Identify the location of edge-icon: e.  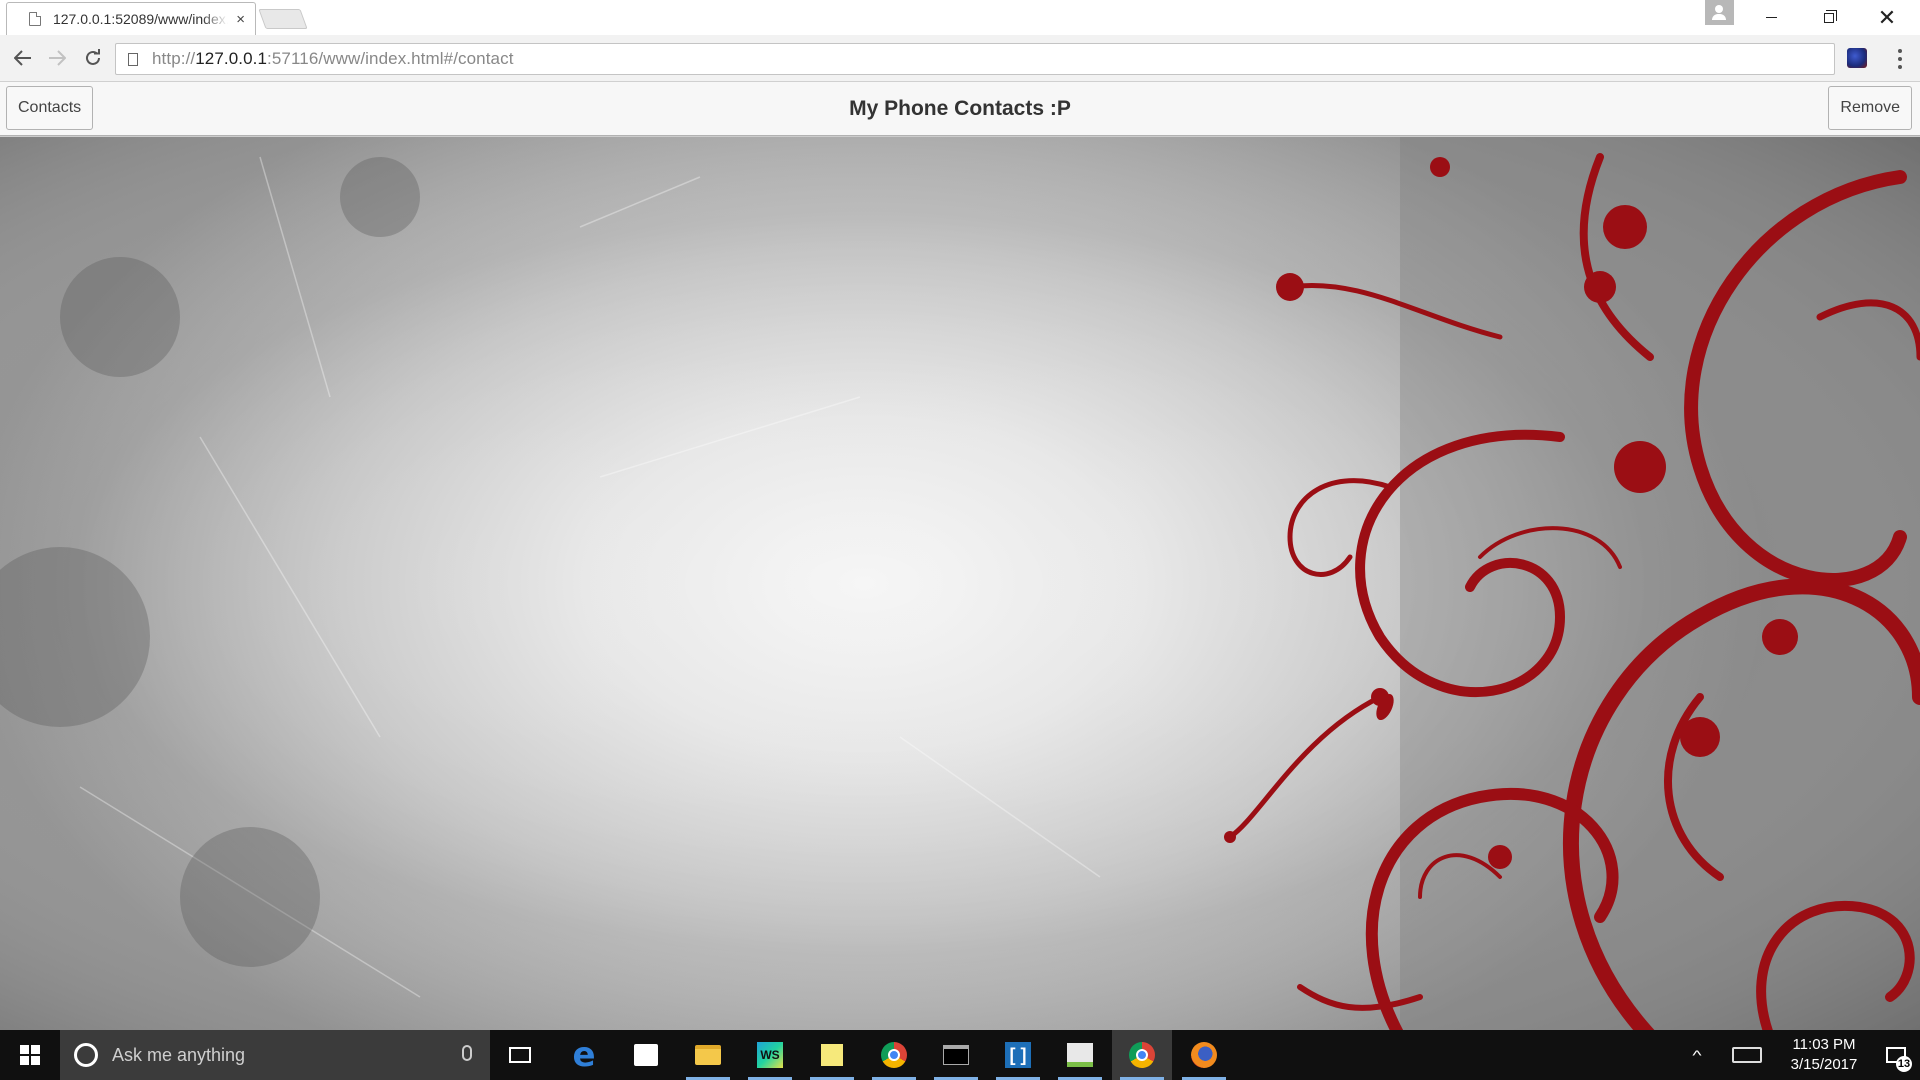
(584, 1055).